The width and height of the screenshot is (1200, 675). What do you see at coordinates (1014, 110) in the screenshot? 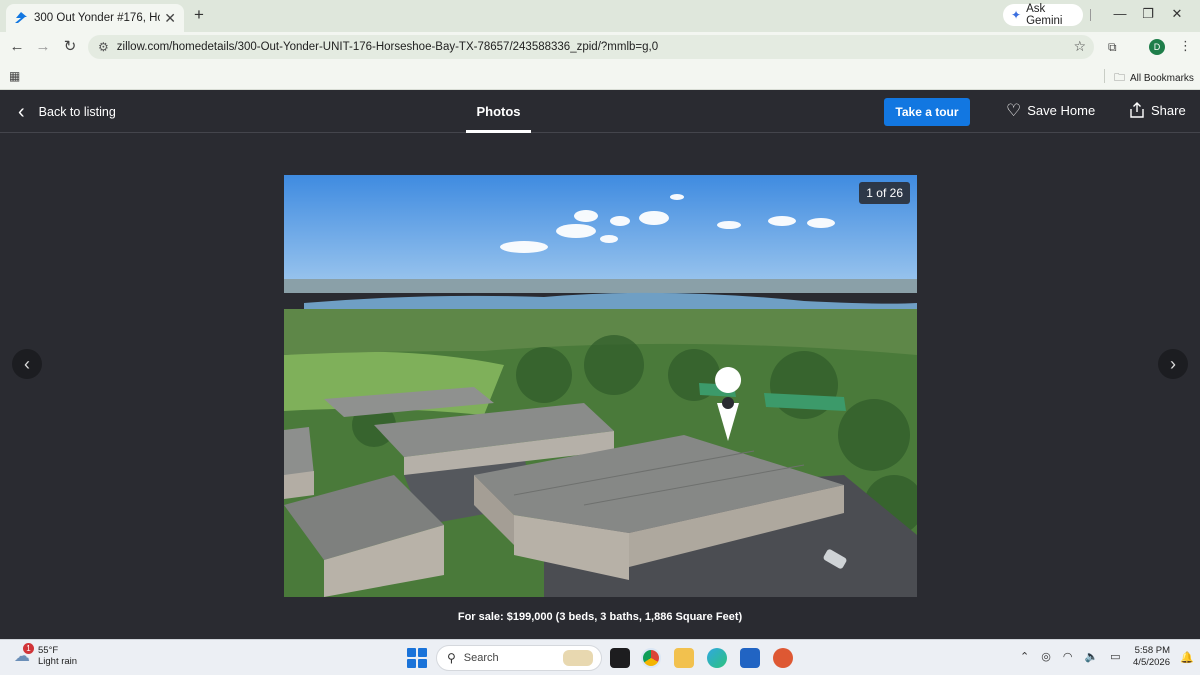
I see `heart-icon: ♡` at bounding box center [1014, 110].